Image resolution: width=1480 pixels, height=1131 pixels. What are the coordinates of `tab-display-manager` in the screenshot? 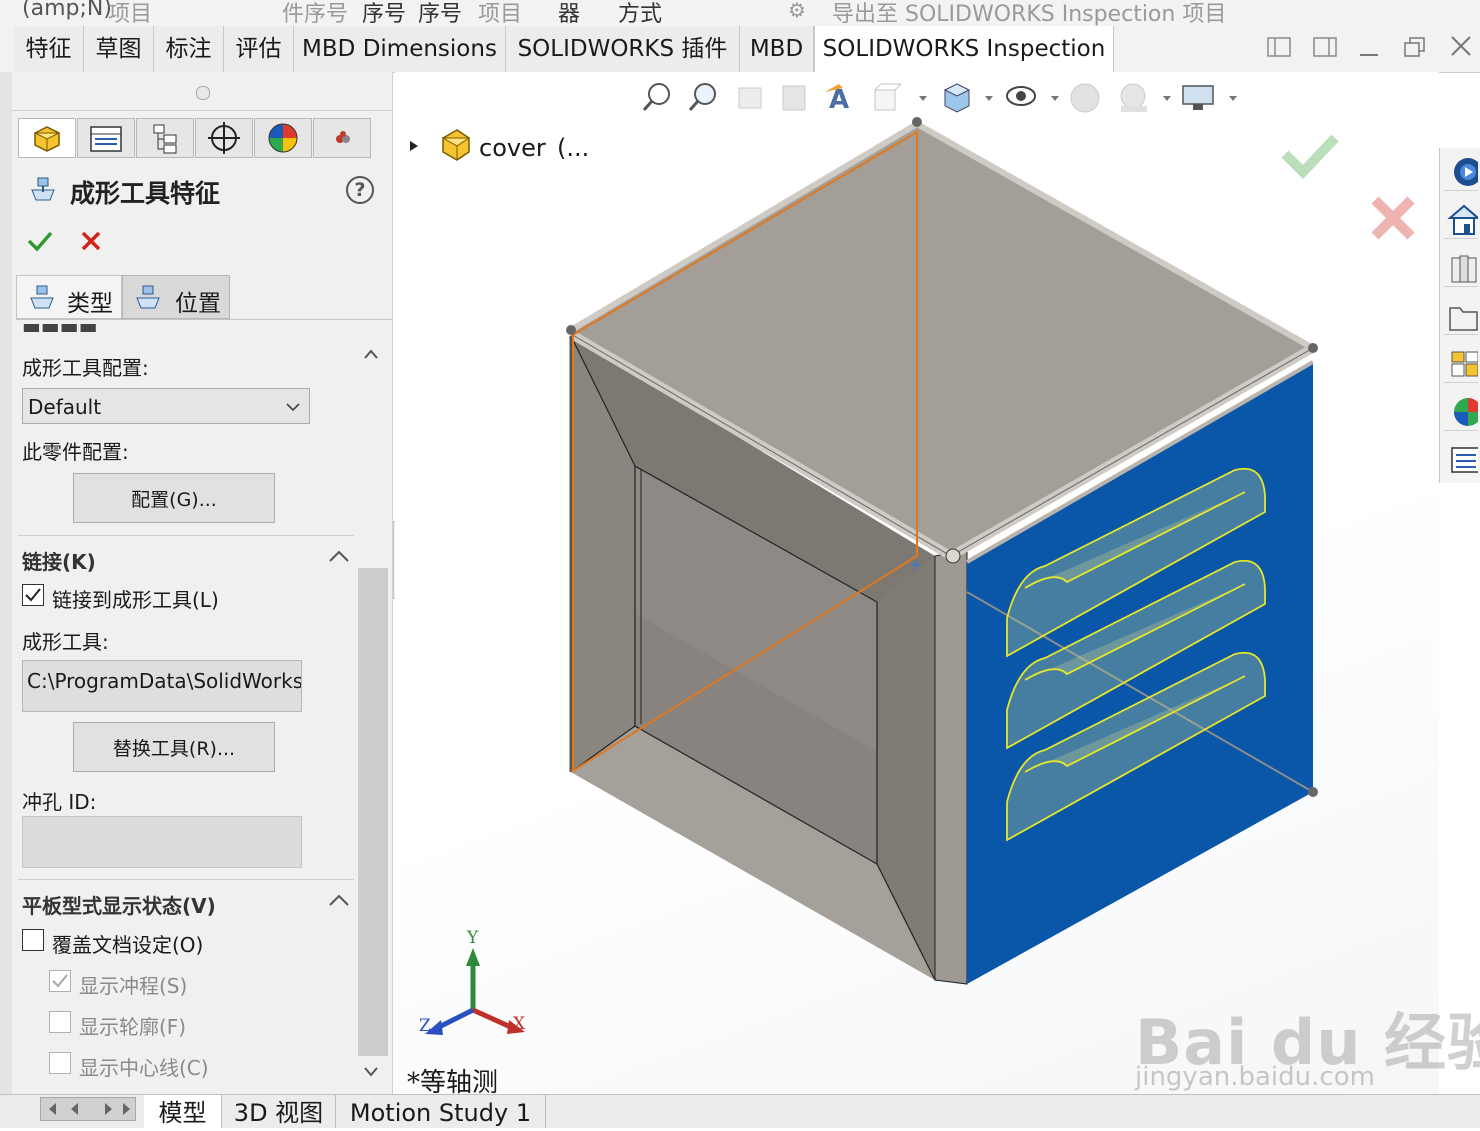 It's located at (283, 138).